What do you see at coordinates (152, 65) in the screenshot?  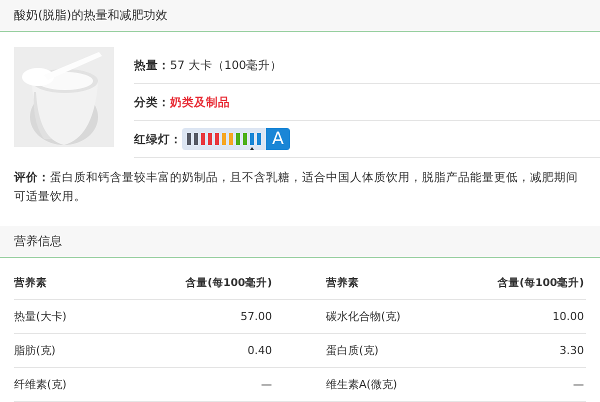 I see `field-label: 热量：` at bounding box center [152, 65].